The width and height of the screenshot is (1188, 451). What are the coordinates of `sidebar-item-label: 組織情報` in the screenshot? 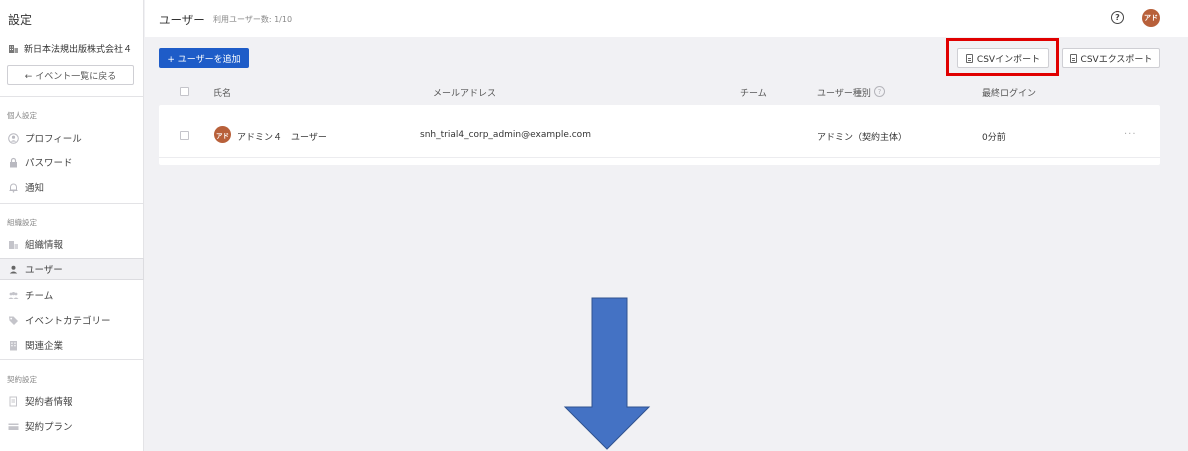 It's located at (44, 245).